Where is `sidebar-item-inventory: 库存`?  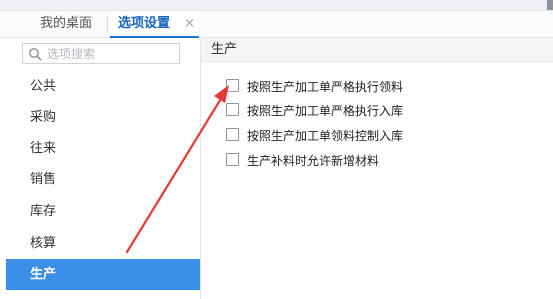 sidebar-item-inventory: 库存 is located at coordinates (103, 211).